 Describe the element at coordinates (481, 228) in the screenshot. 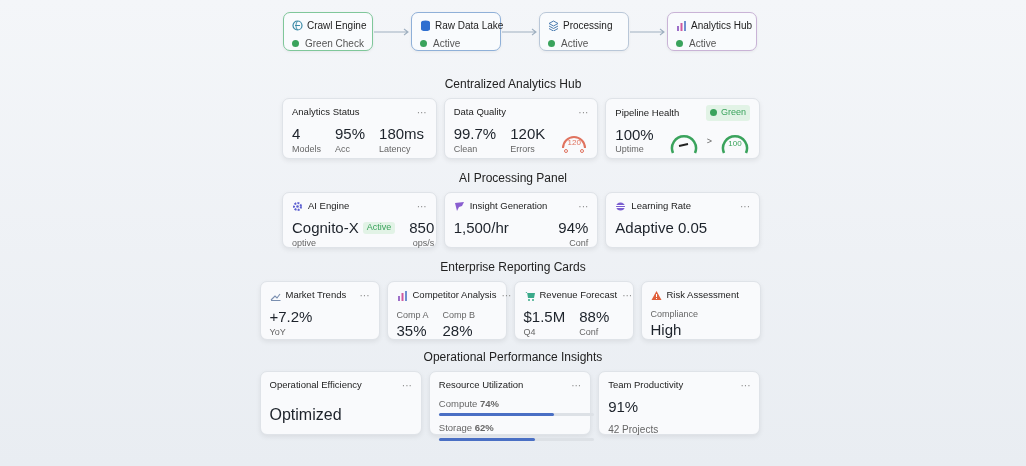

I see `metric-value: 1,500/hr` at that location.